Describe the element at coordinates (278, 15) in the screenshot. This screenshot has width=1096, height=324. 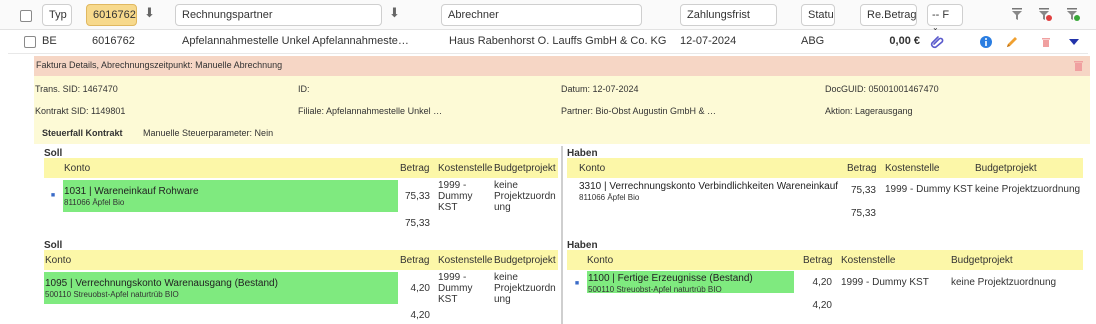
I see `rechnungspartner-filter: Rechnungspartner` at that location.